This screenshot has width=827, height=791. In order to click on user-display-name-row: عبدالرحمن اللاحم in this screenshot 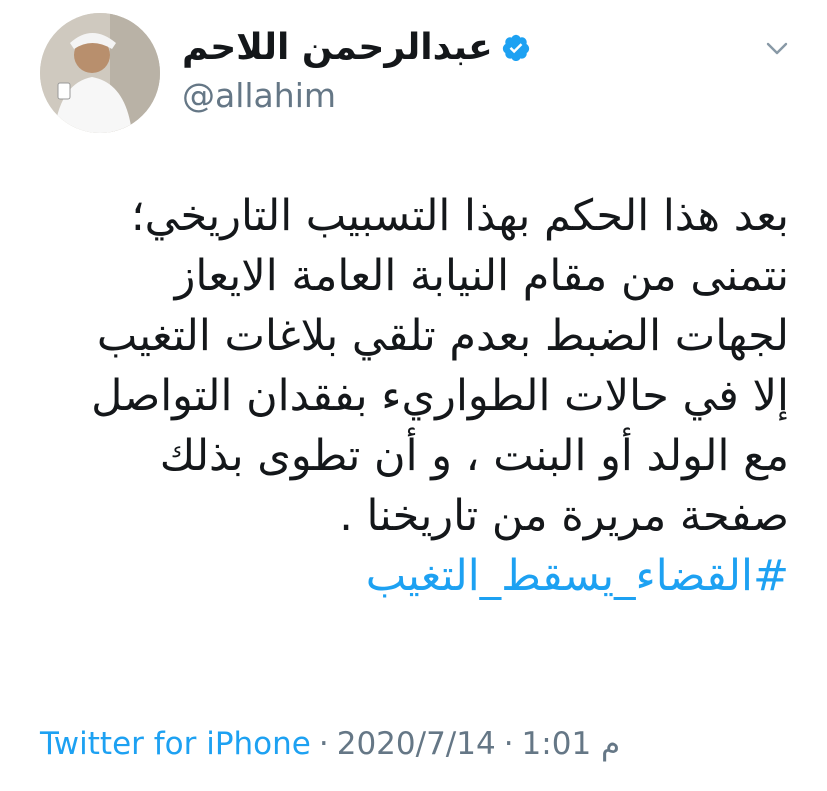, I will do `click(356, 48)`.